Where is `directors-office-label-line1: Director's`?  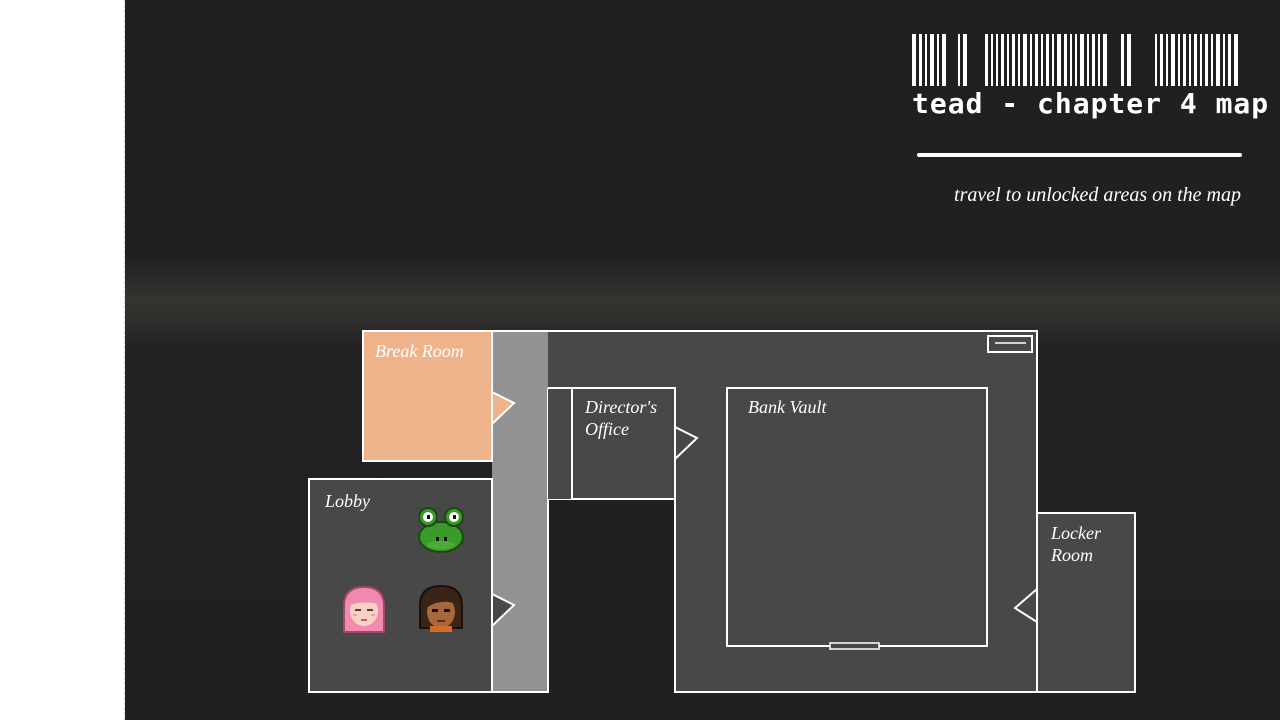 directors-office-label-line1: Director's is located at coordinates (621, 407).